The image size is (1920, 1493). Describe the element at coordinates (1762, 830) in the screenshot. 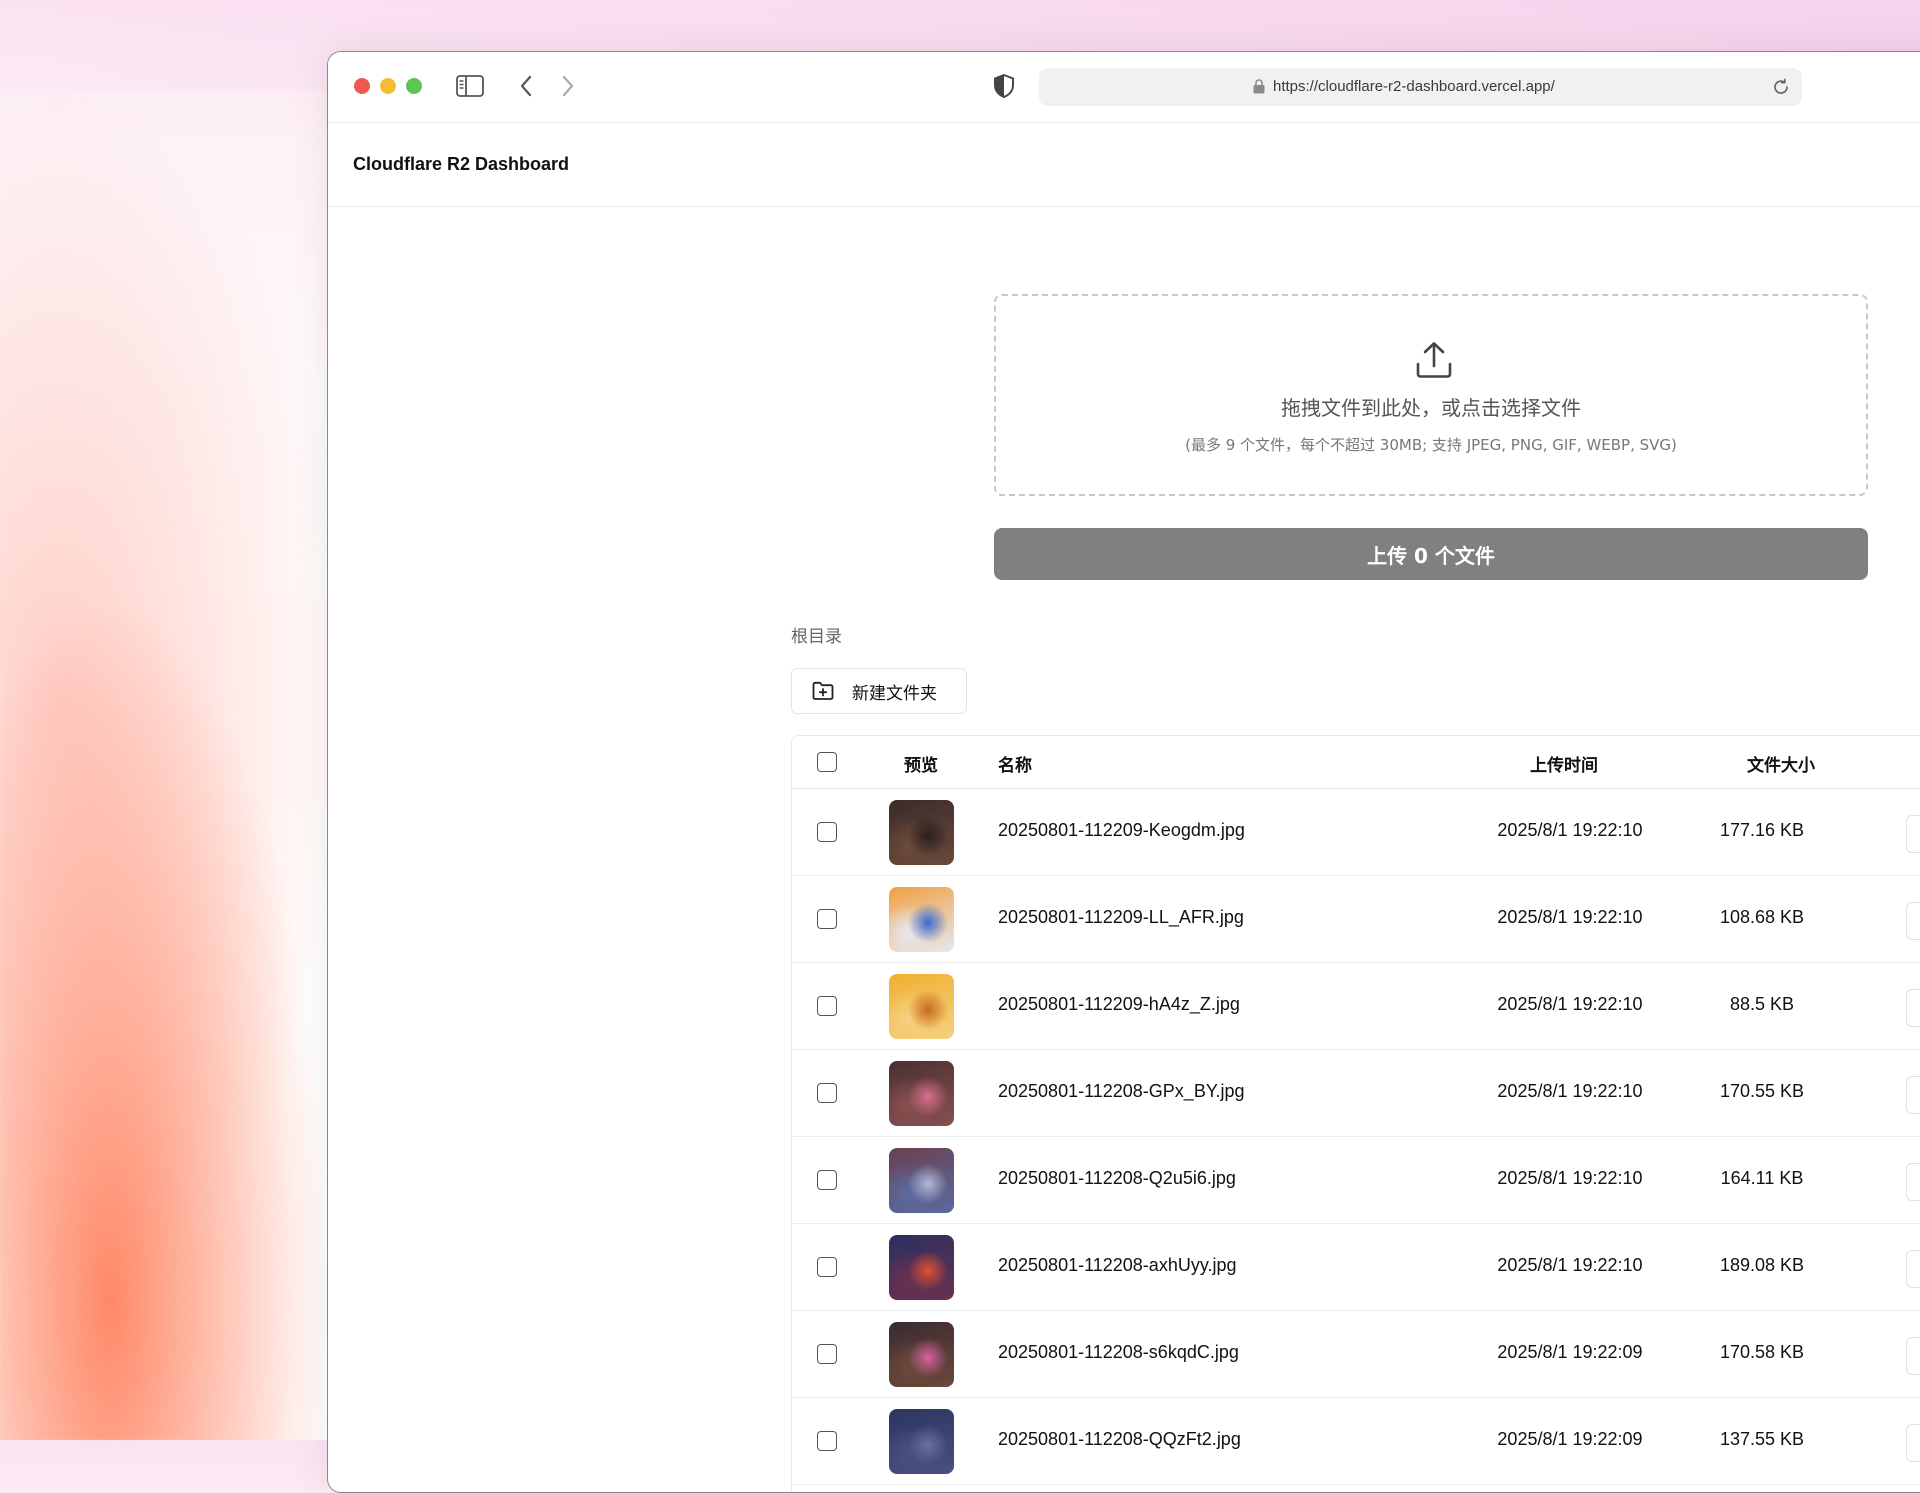

I see `file-size: 177.16 KB` at that location.